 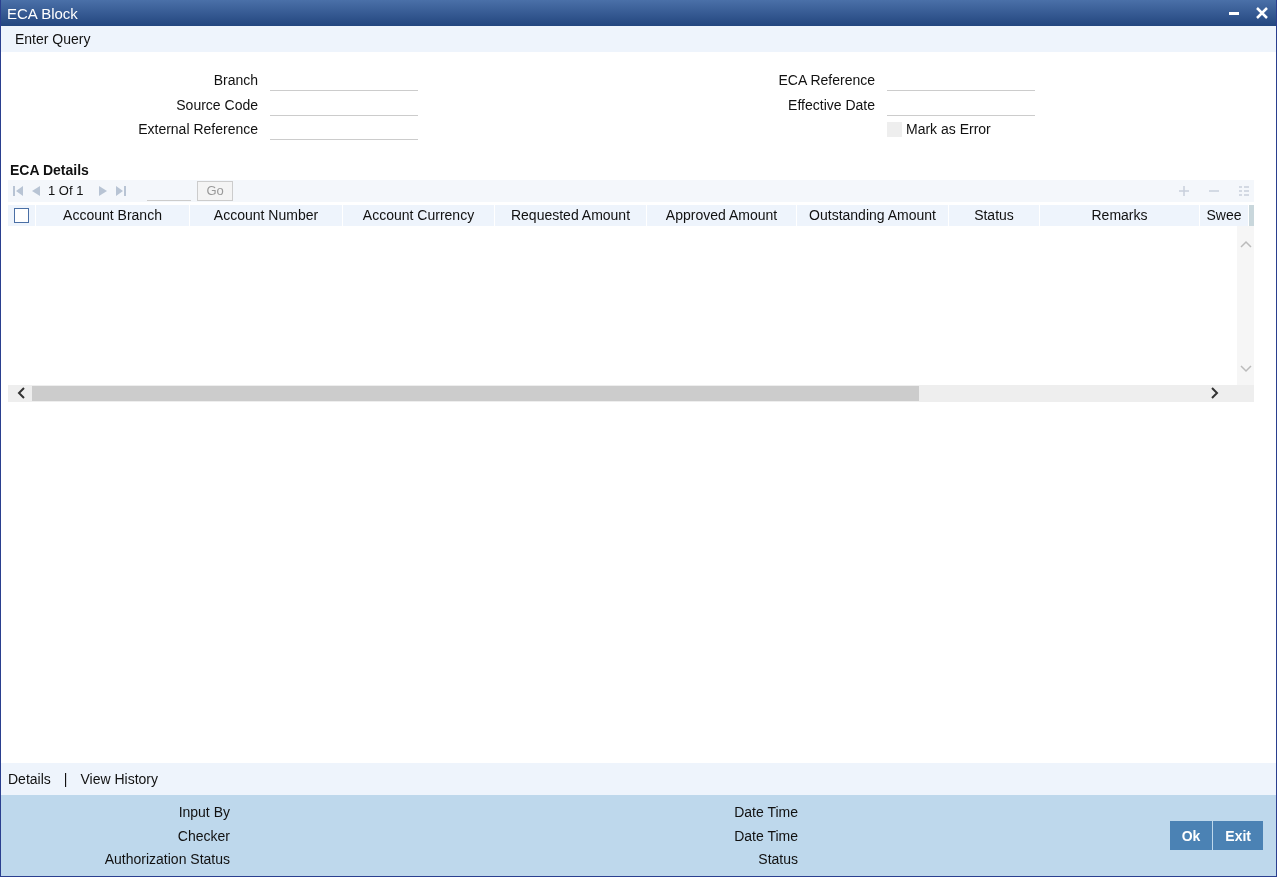 I want to click on vertical-scrollbar, so click(x=1245, y=305).